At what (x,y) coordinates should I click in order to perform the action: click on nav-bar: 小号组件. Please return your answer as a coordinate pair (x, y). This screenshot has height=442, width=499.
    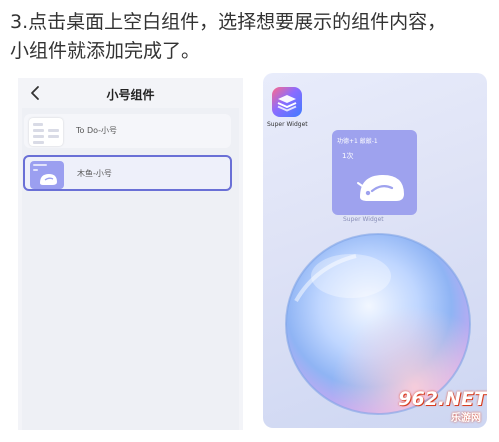
    Looking at the image, I should click on (130, 94).